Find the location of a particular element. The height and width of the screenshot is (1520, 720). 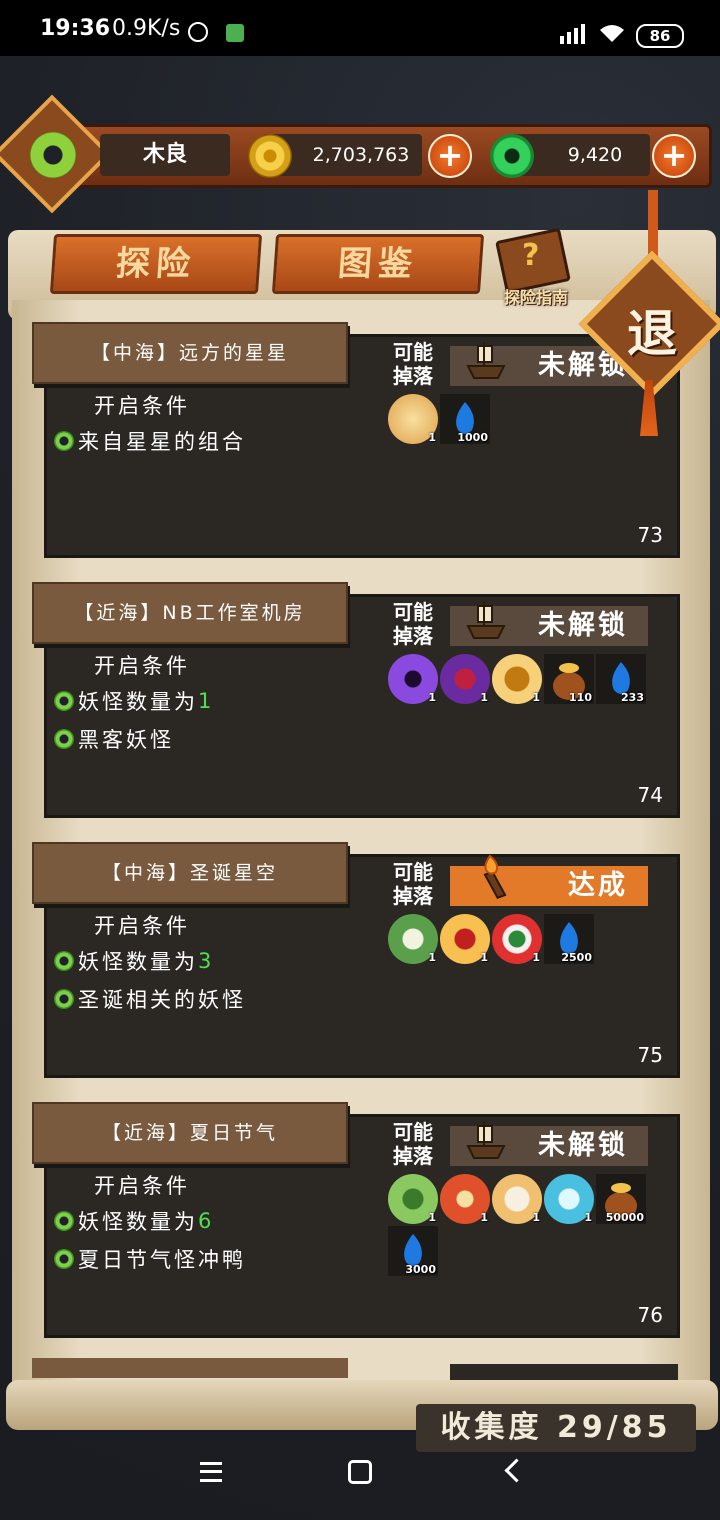

condition-item: 妖怪数量为 1 is located at coordinates (134, 701).